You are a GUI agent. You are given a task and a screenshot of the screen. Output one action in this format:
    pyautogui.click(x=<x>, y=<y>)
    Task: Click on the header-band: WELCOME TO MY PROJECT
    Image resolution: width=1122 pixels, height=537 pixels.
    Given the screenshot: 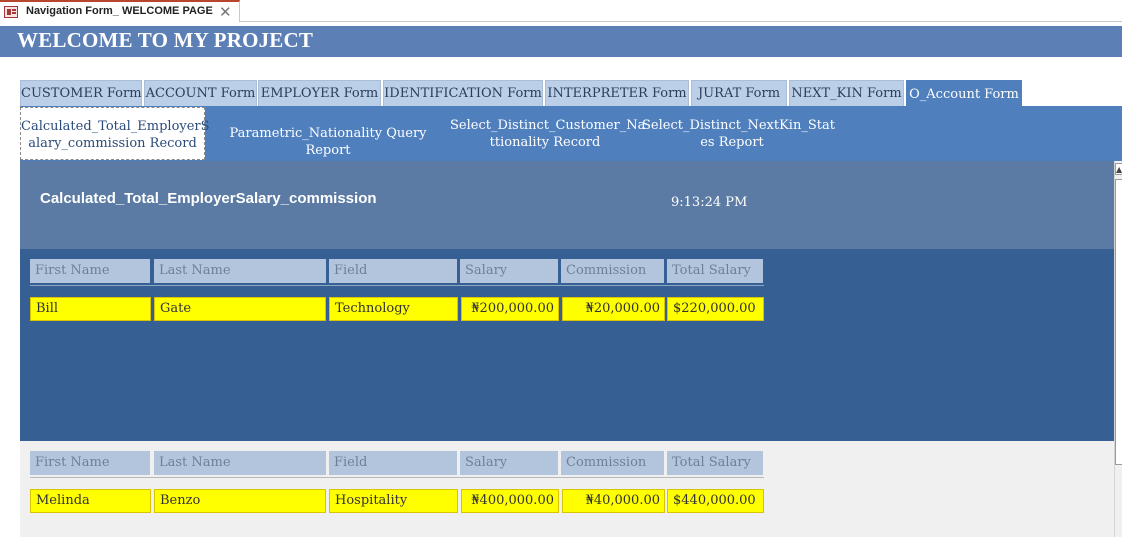 What is the action you would take?
    pyautogui.click(x=561, y=41)
    